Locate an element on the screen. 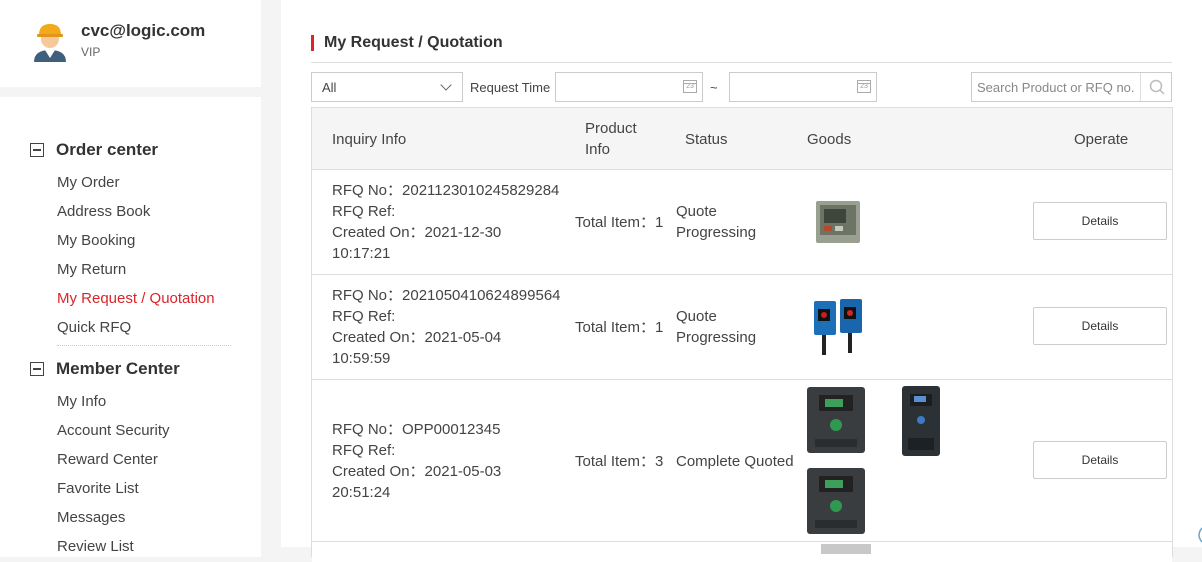 Image resolution: width=1202 pixels, height=562 pixels. menu-divider is located at coordinates (144, 345).